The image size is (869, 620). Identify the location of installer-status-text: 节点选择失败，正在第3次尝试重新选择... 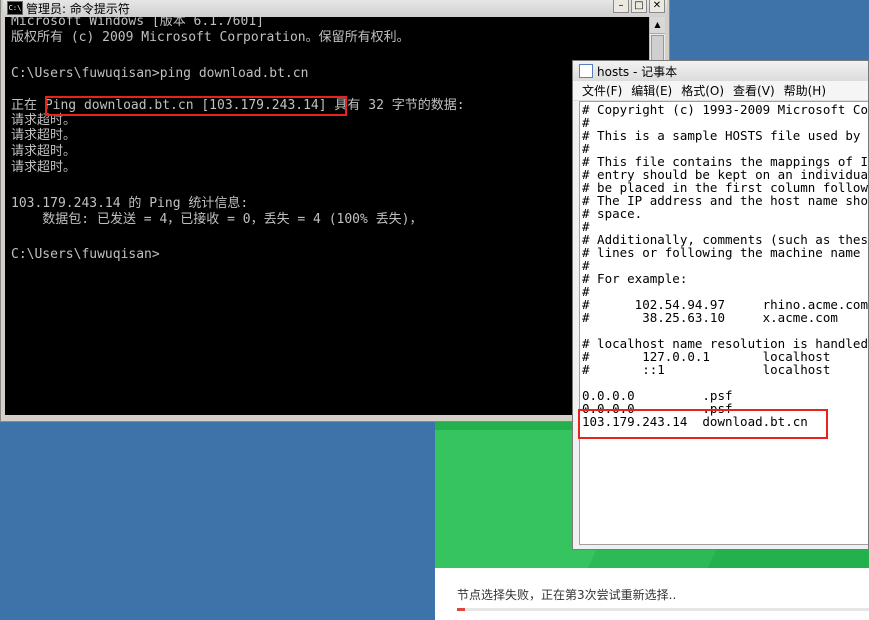
(567, 595).